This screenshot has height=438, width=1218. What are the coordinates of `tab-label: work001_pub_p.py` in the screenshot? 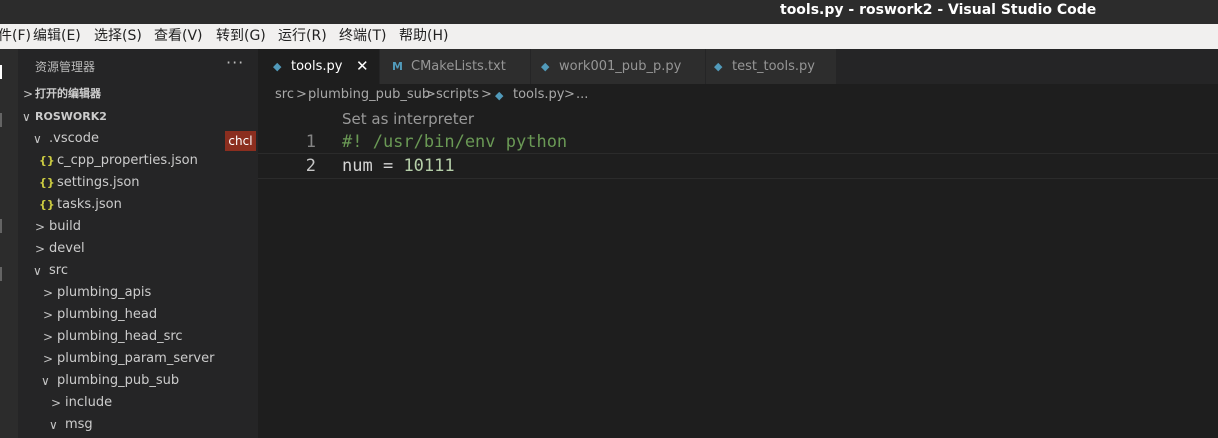 It's located at (620, 66).